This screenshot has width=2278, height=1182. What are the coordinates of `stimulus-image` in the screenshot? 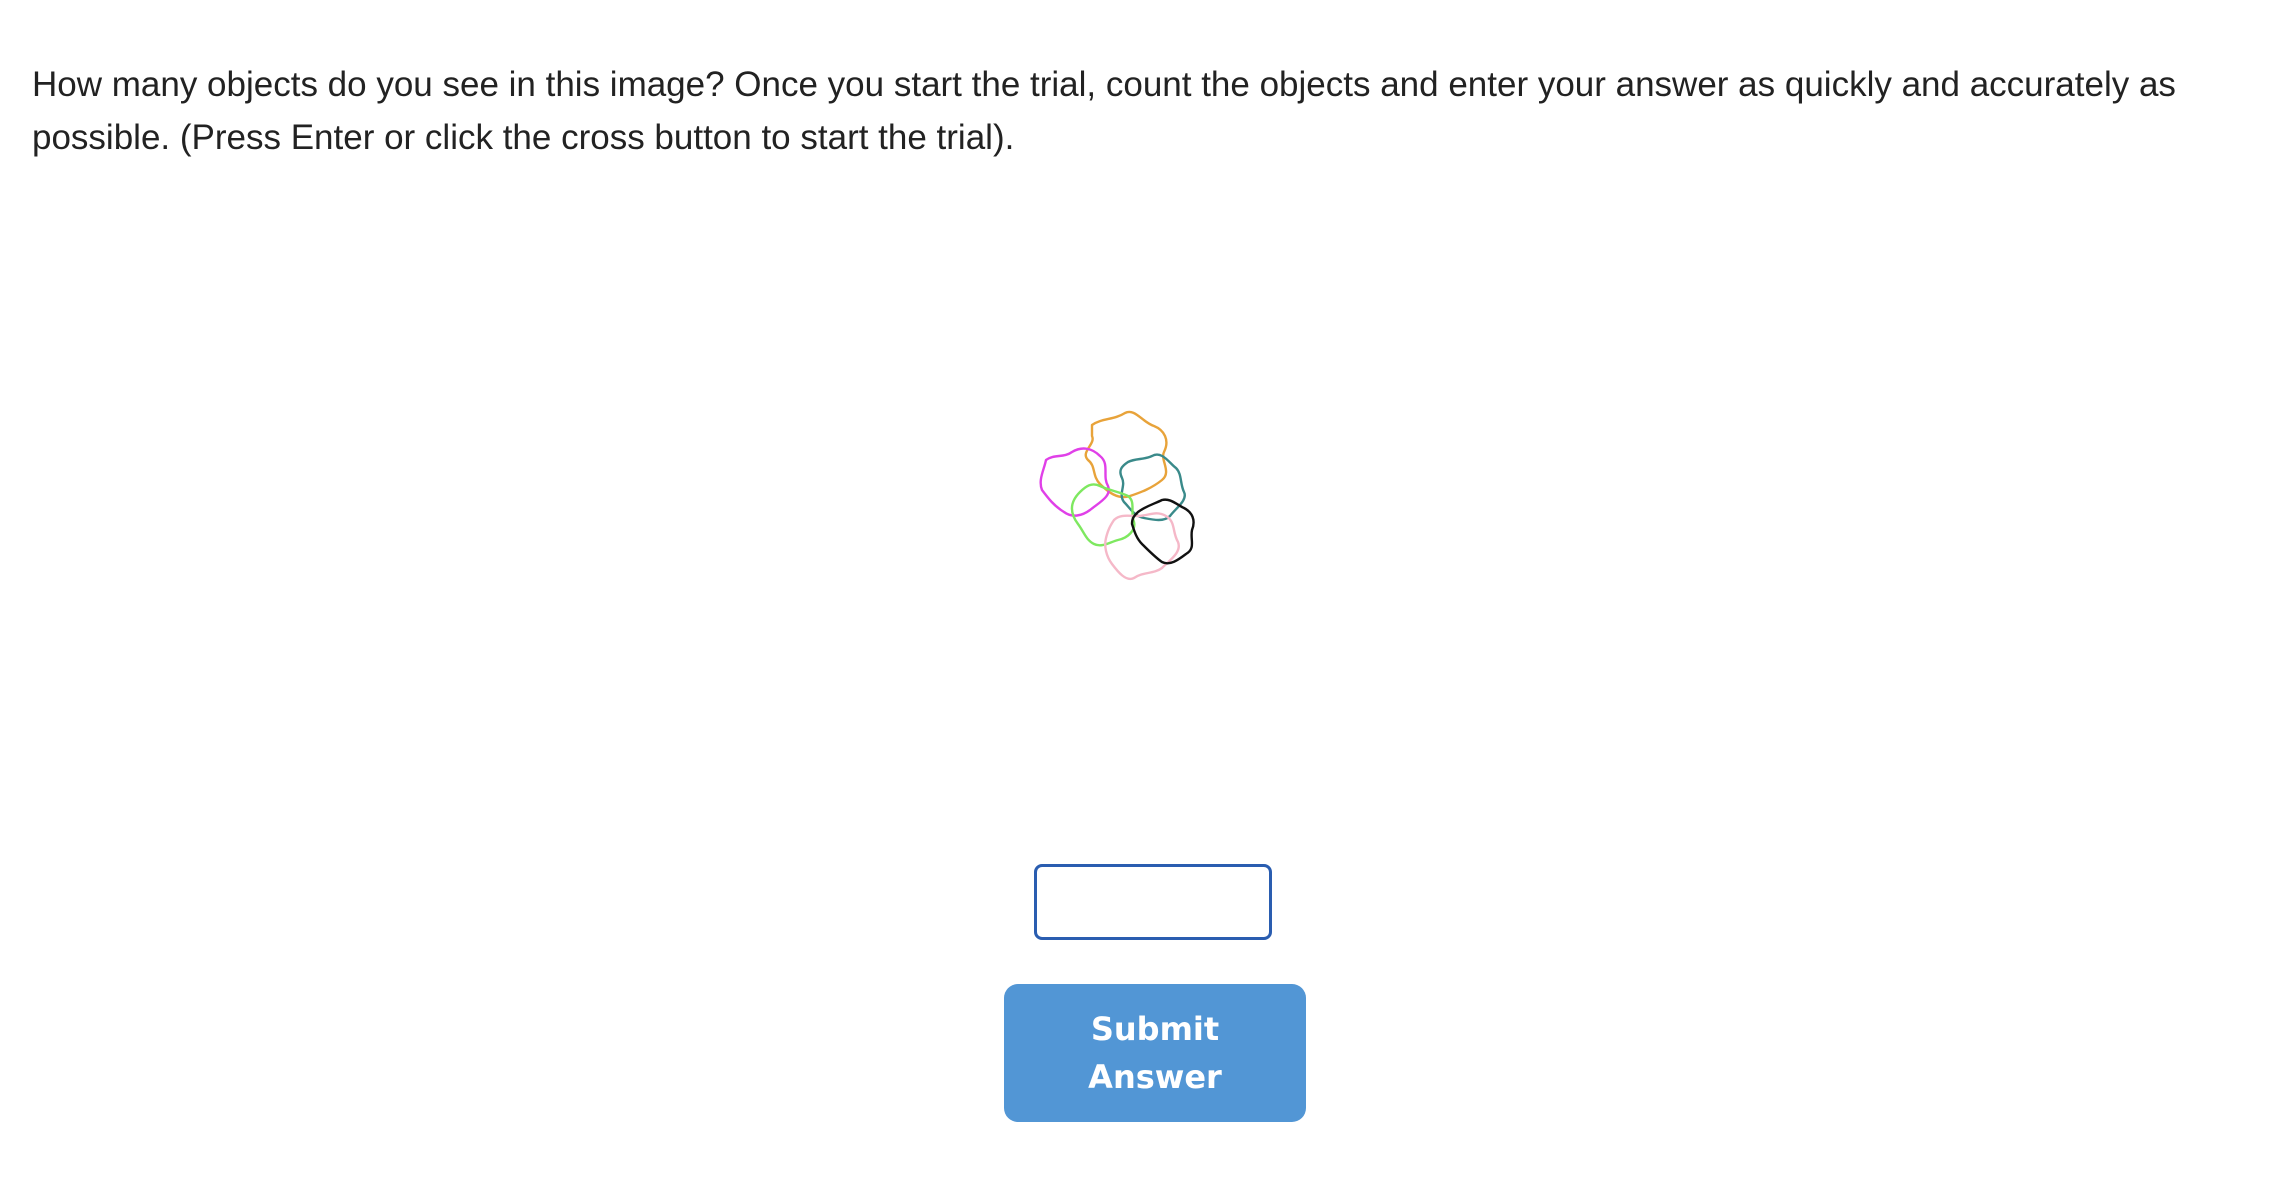 It's located at (1130, 510).